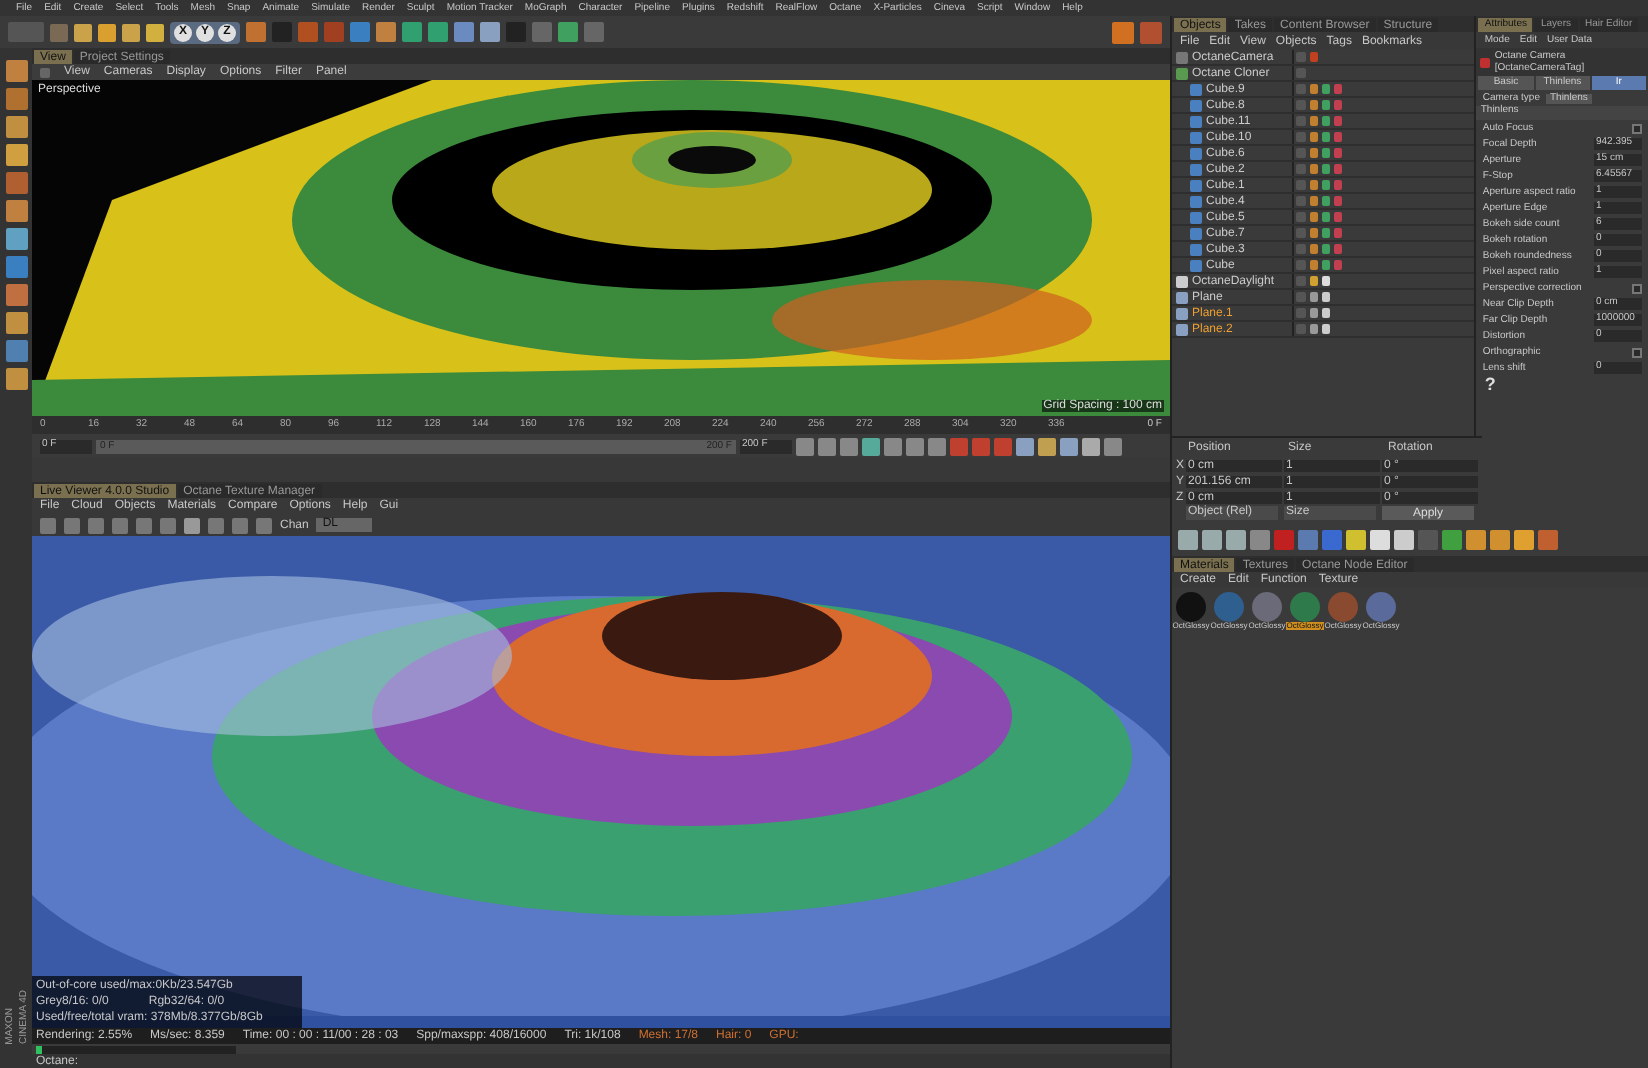 The height and width of the screenshot is (1068, 1648). What do you see at coordinates (45, 72) in the screenshot?
I see `viewport-menu-icon` at bounding box center [45, 72].